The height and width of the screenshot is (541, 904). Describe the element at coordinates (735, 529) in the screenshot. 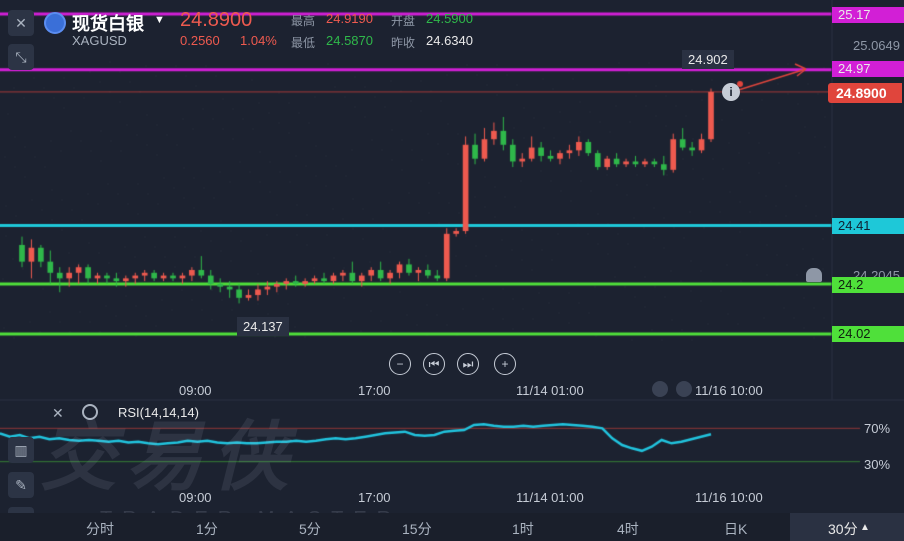

I see `timeframe-tab: 日K` at that location.